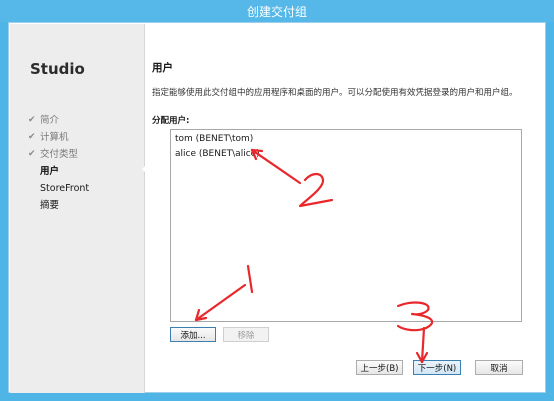 Image resolution: width=554 pixels, height=401 pixels. I want to click on step-label: 简介, so click(50, 120).